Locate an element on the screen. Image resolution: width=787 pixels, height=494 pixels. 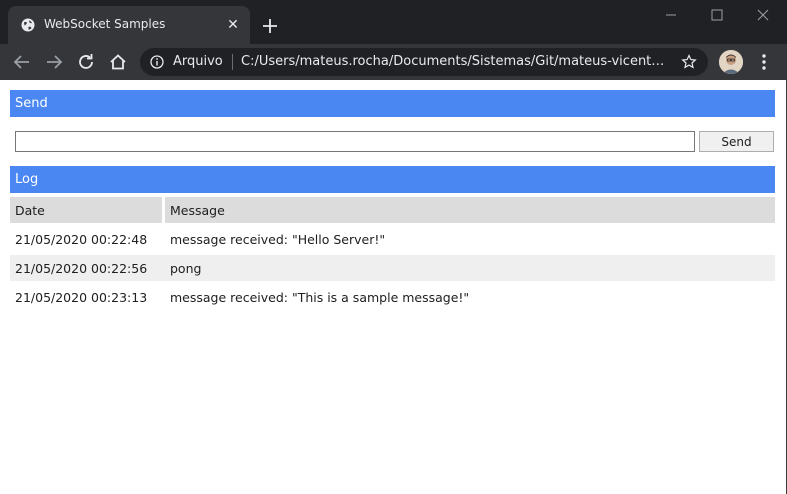
log-table-header-row: Date Message is located at coordinates (392, 210).